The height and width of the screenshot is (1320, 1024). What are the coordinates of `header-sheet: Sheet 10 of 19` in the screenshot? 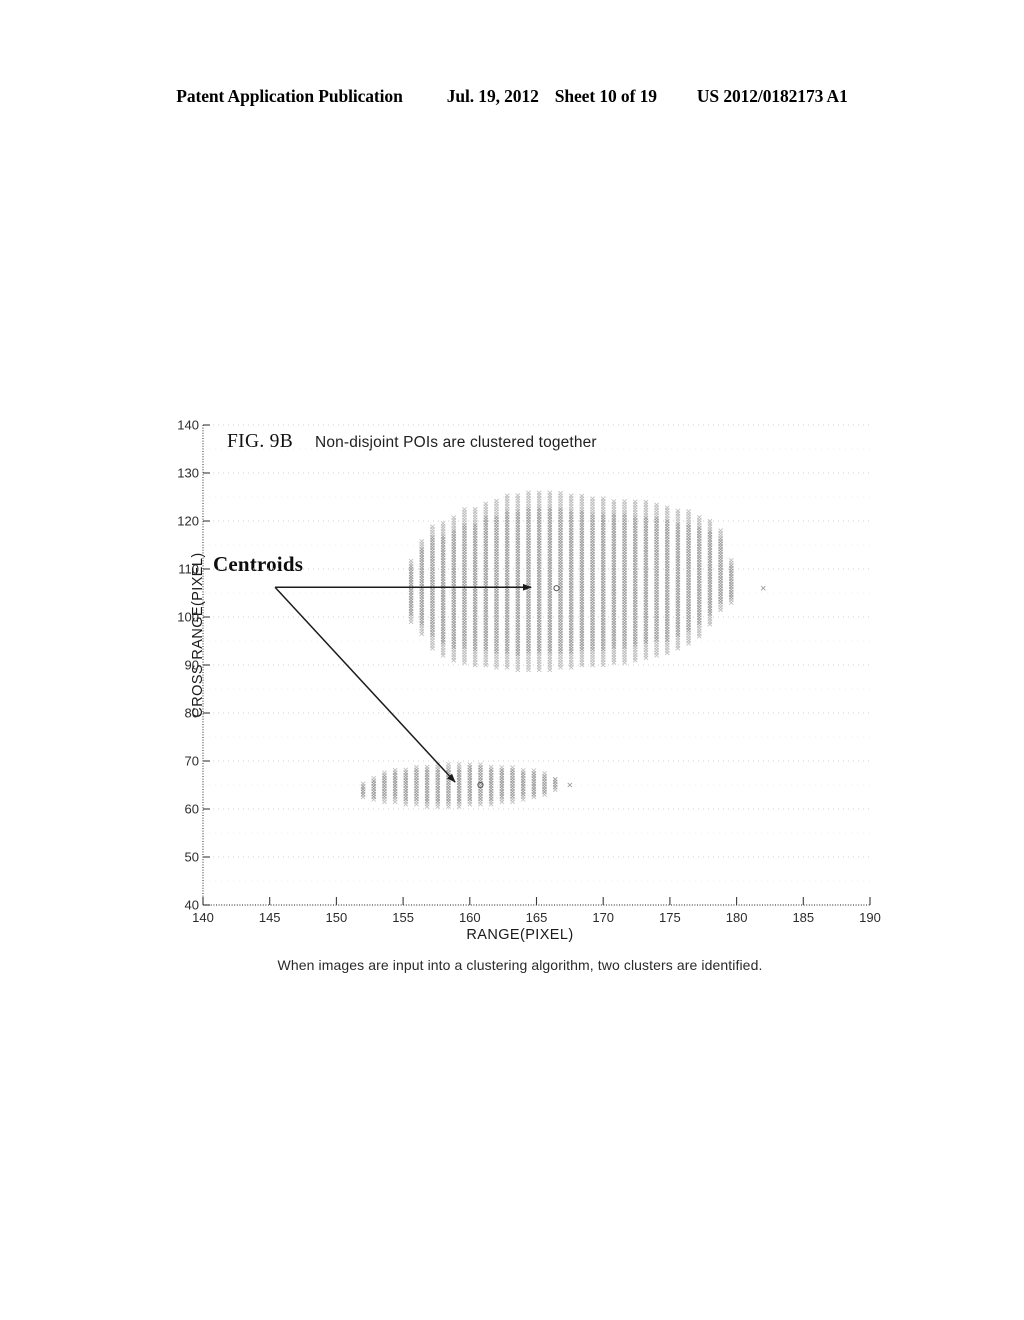 It's located at (605, 96).